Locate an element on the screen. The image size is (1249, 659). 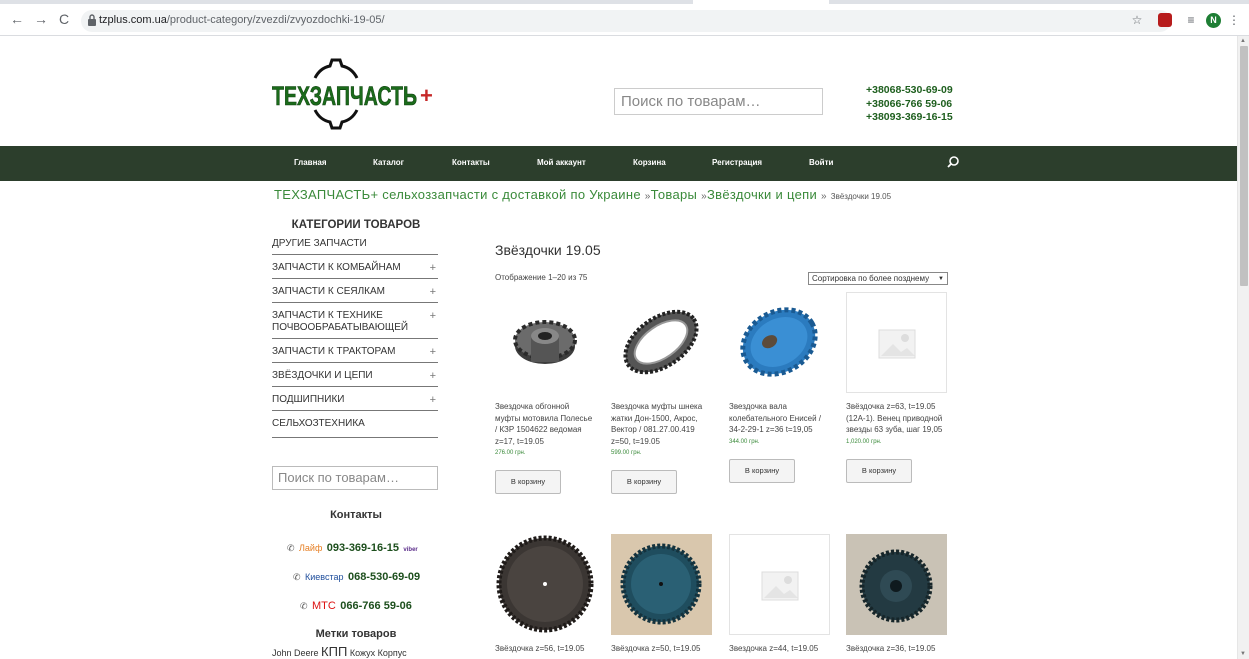
nav-contacts: Контакты is located at coordinates (471, 162).